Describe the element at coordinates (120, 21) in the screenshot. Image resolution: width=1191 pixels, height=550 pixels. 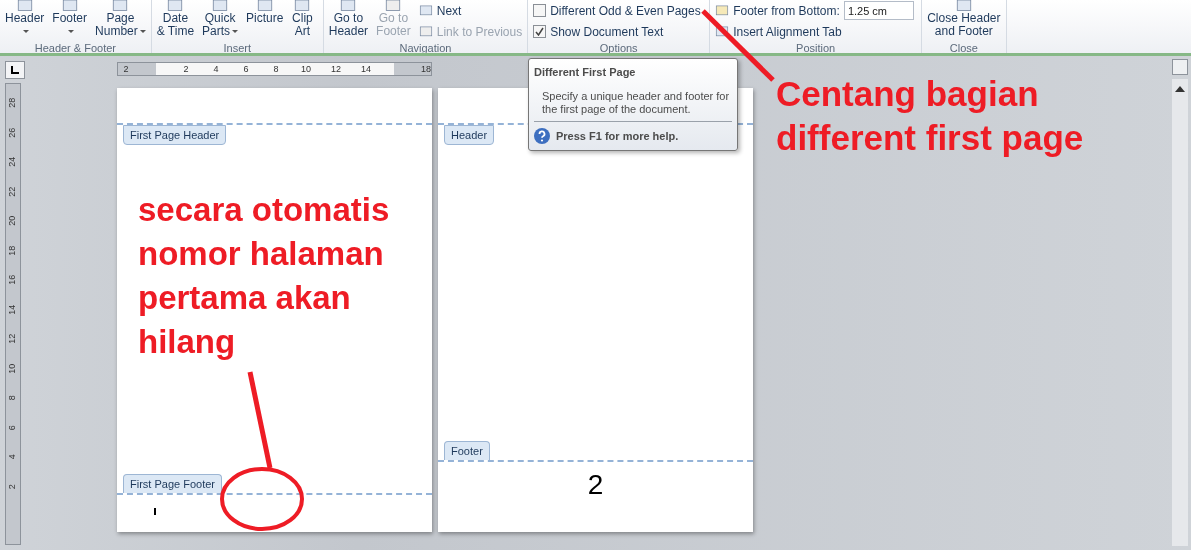
I see `ribbon-button: Page Number` at that location.